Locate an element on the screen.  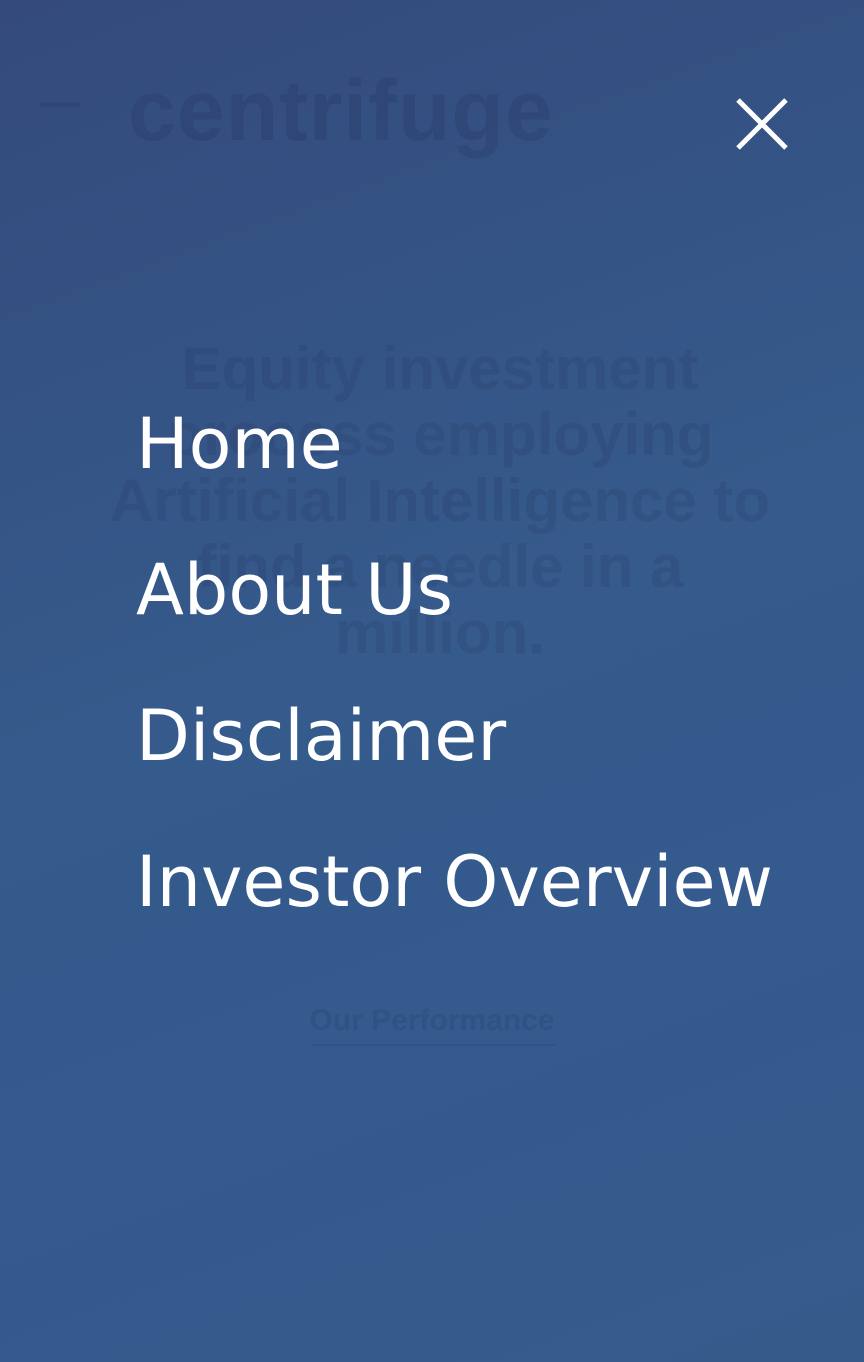
menu-item-about-us: About Us is located at coordinates (454, 613).